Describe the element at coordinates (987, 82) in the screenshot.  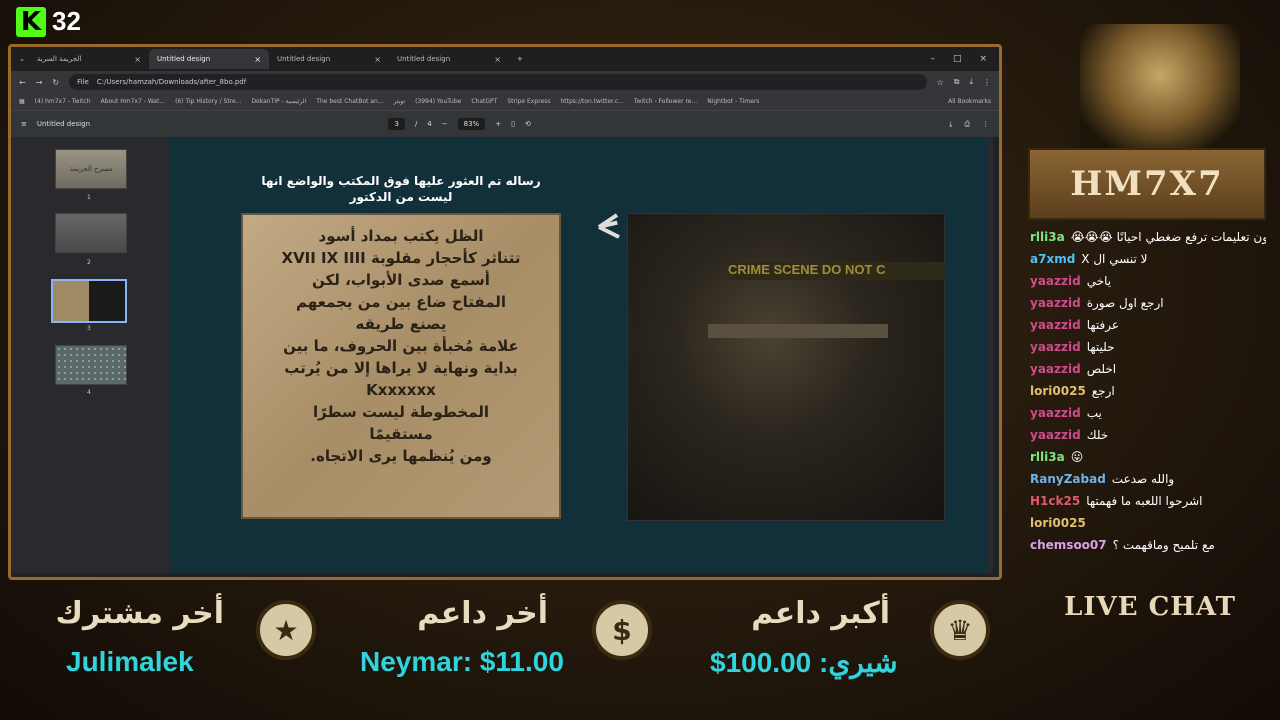
I see `menu-icon: ⋮` at that location.